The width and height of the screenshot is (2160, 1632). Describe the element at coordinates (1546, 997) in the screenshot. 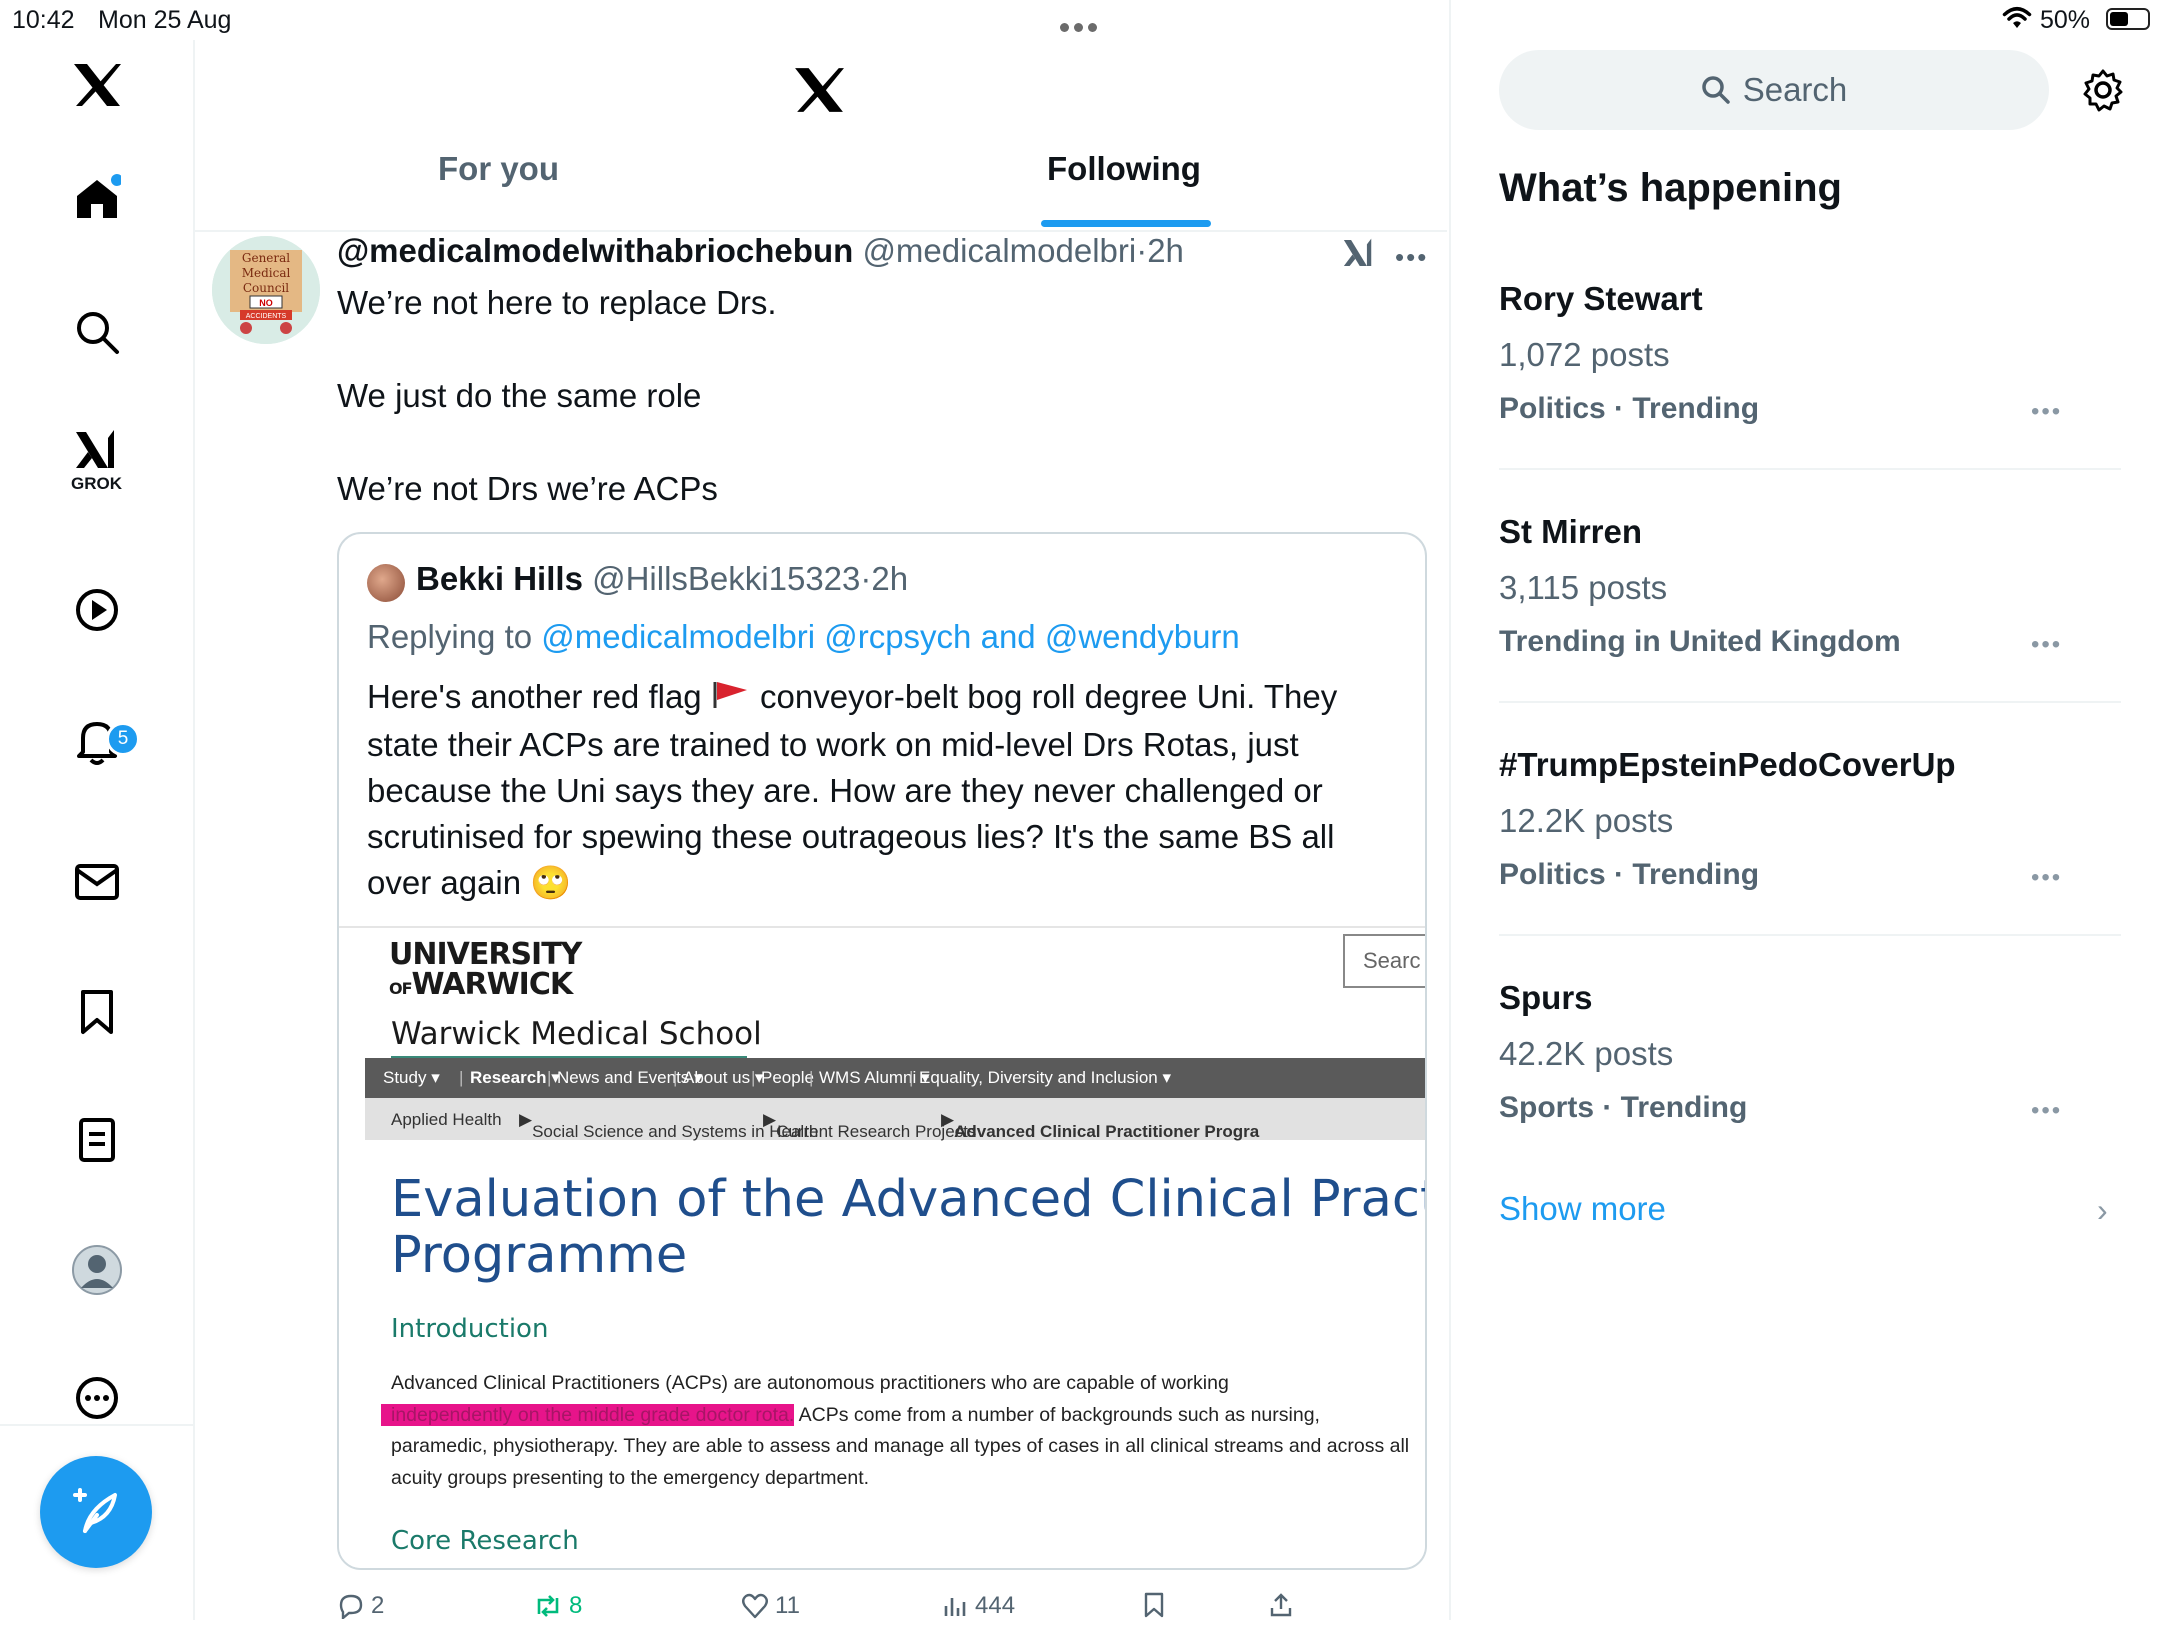

I see `trend-name: Spurs` at that location.